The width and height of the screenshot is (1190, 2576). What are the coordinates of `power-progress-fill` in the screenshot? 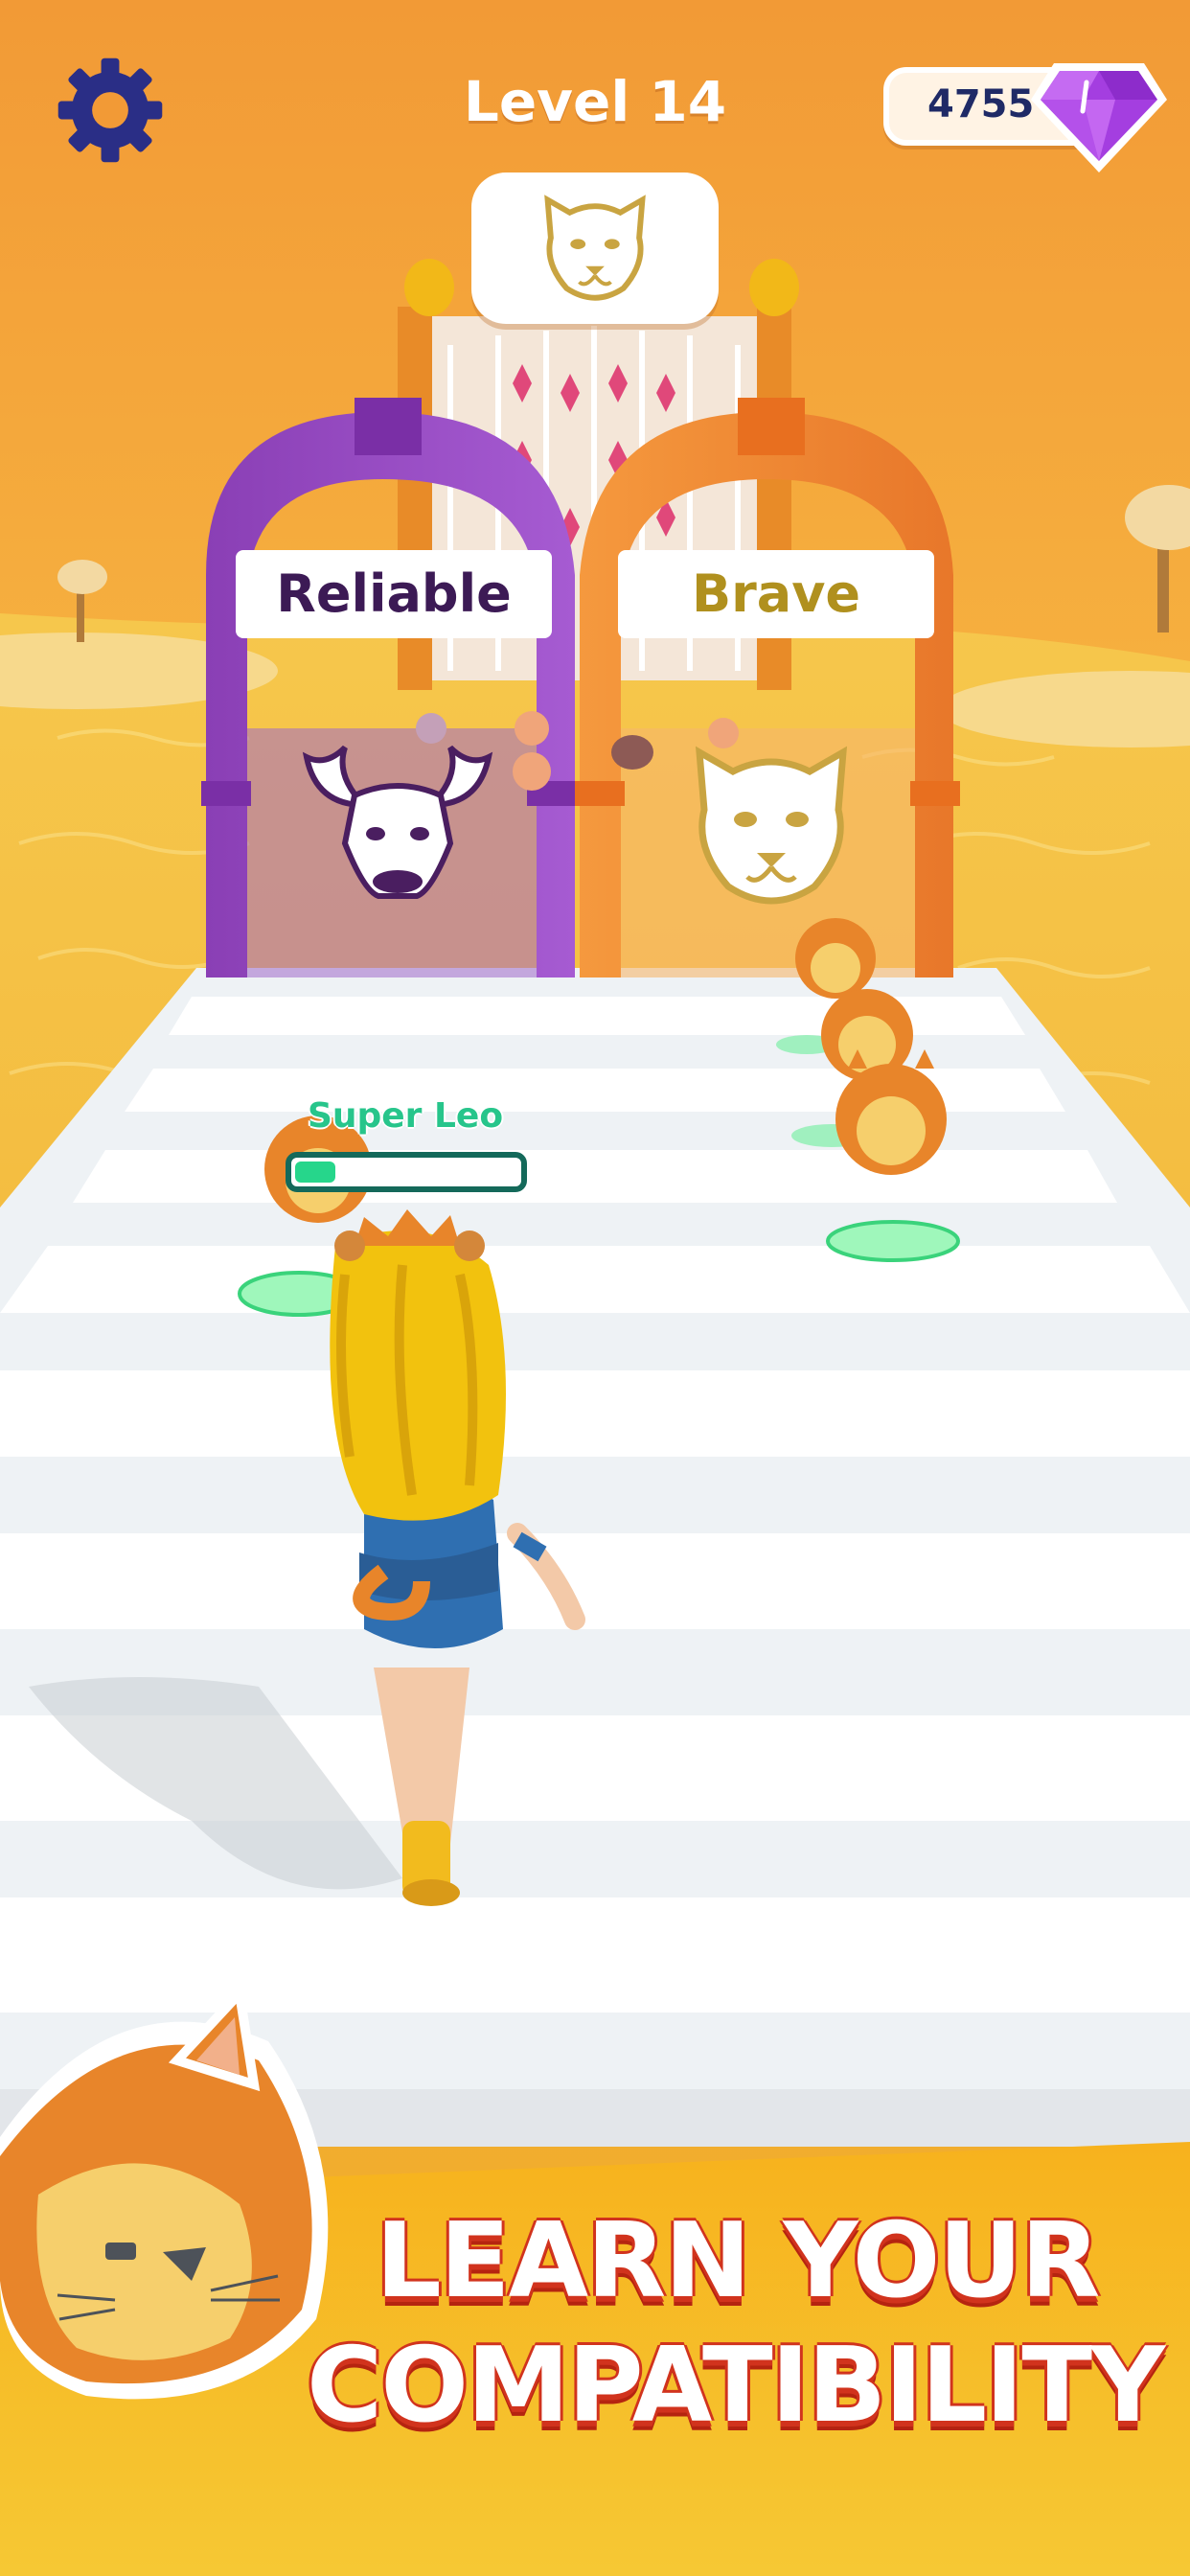 It's located at (315, 1172).